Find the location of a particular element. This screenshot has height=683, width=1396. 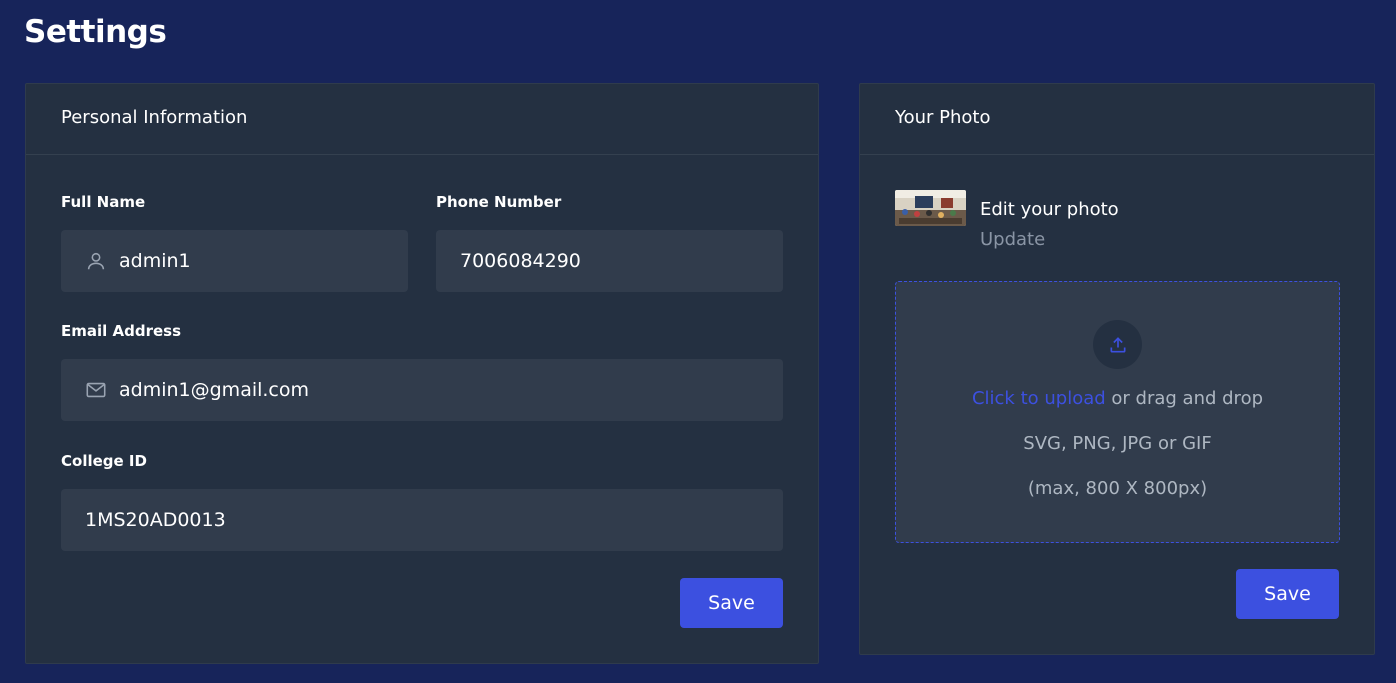

college-id-label: College ID is located at coordinates (104, 461).